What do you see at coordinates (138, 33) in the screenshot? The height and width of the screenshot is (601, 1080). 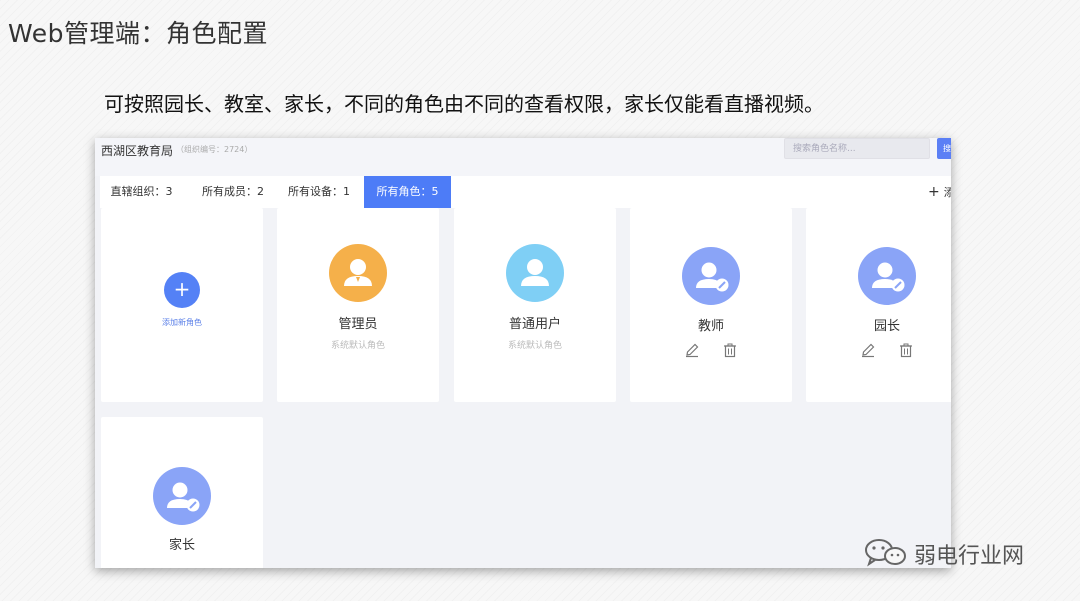 I see `slide-title: Web管理端：角色配置` at bounding box center [138, 33].